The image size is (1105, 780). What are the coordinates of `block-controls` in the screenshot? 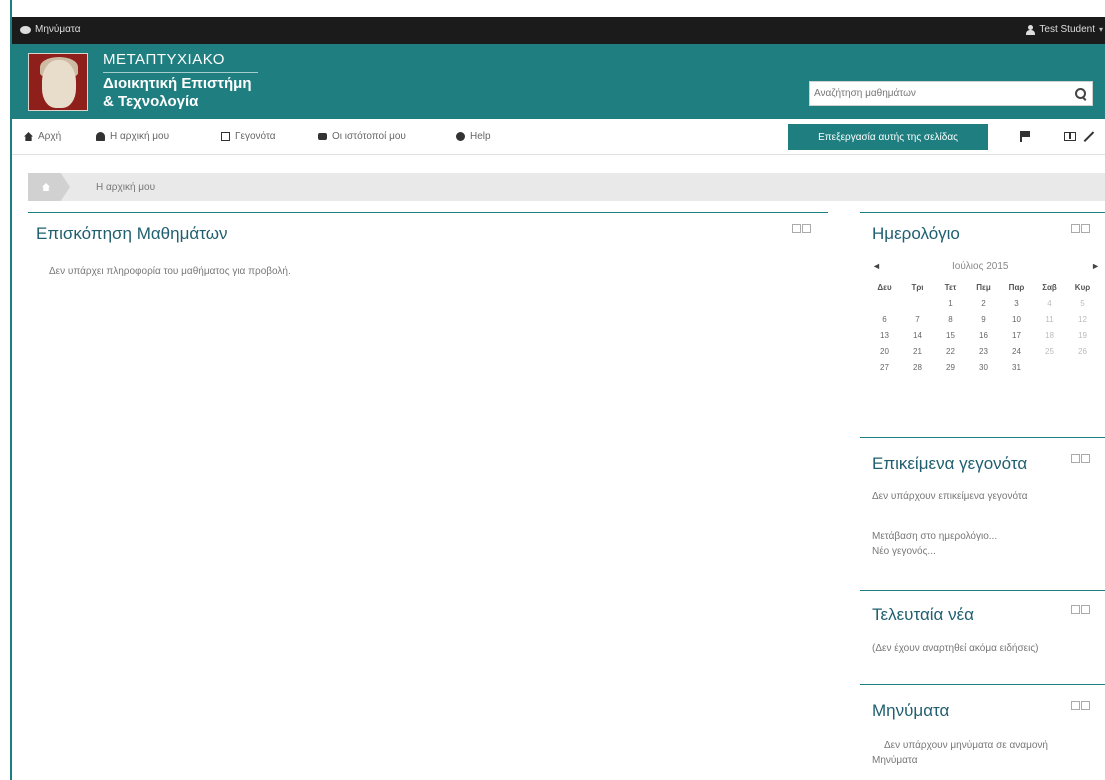 It's located at (801, 228).